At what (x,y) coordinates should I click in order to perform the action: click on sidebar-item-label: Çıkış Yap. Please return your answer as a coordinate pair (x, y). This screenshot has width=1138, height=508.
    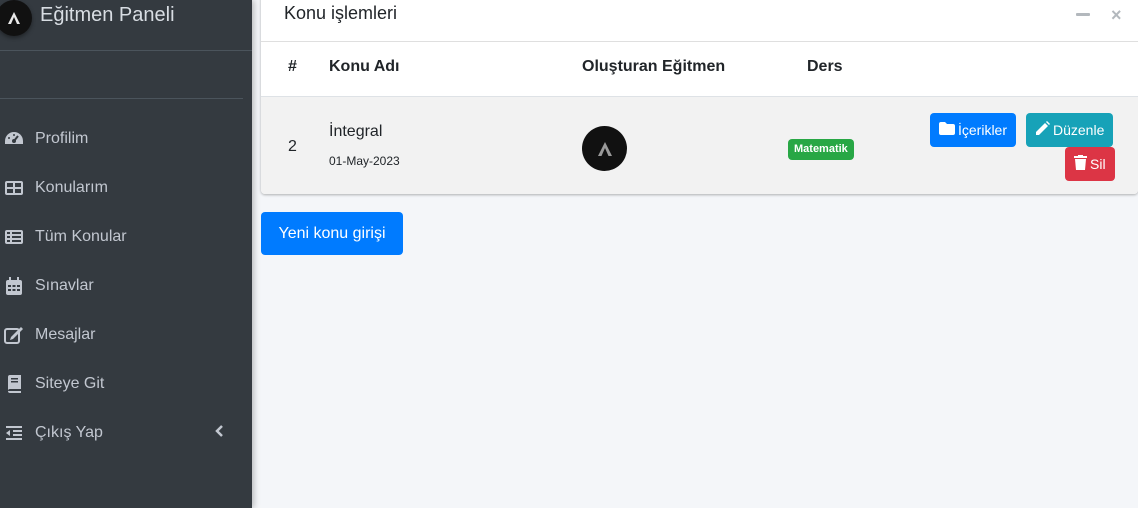
    Looking at the image, I should click on (69, 432).